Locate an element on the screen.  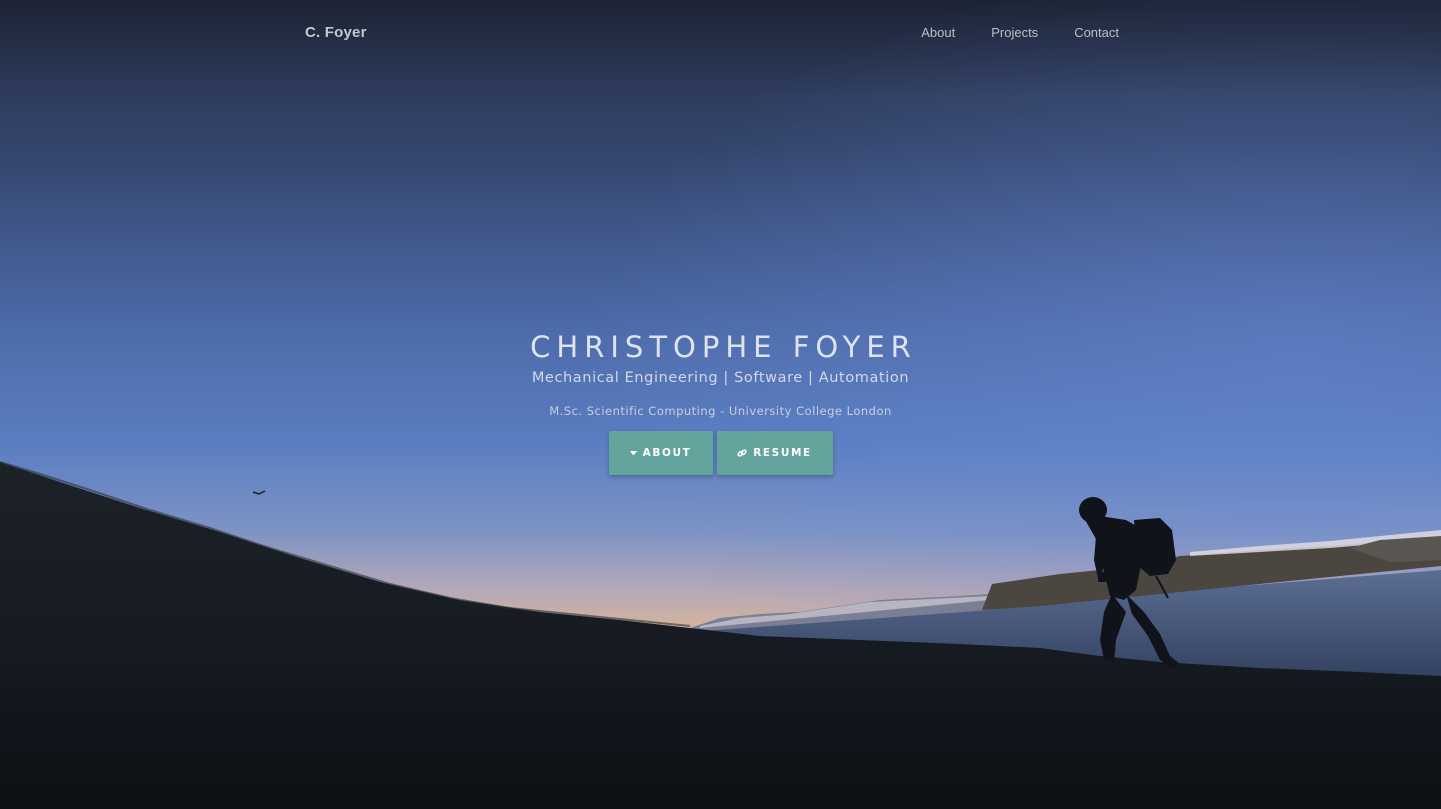
about-button-label: ABOUT is located at coordinates (667, 453).